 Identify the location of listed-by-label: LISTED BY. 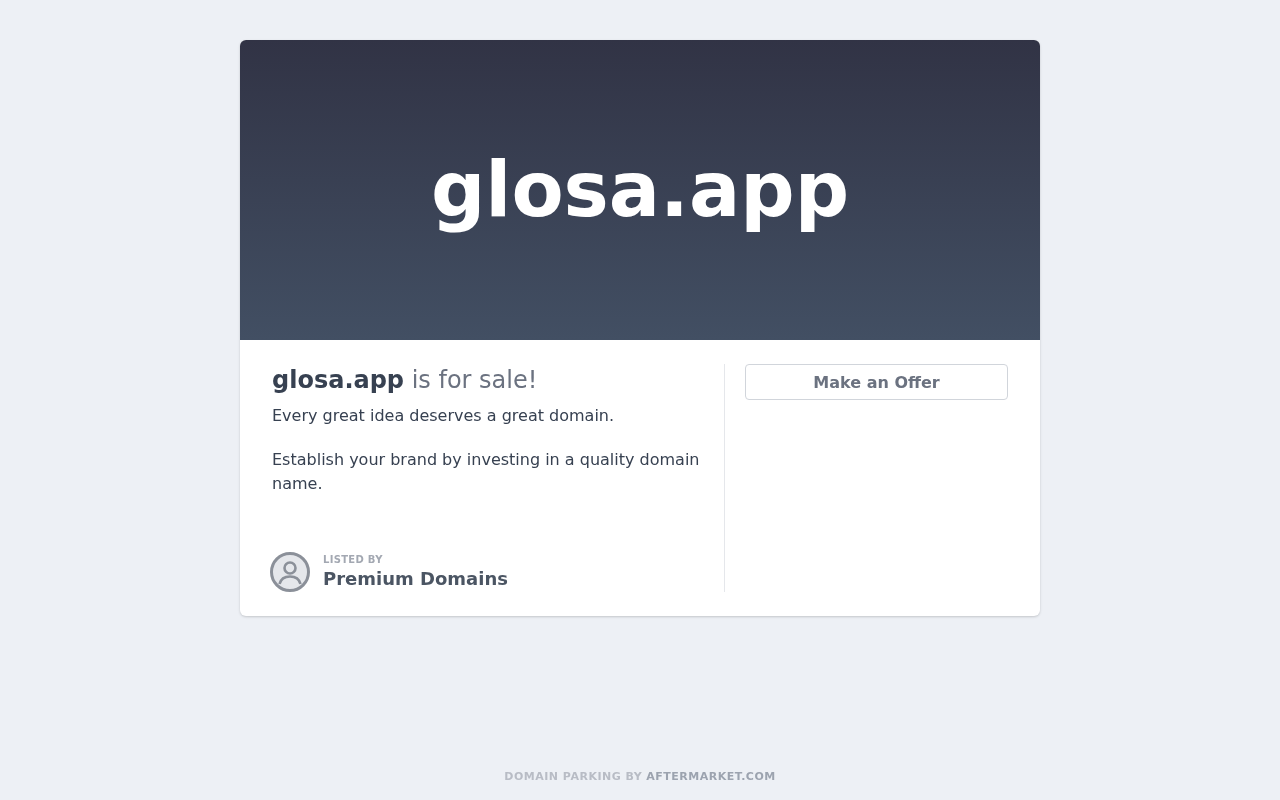
(353, 560).